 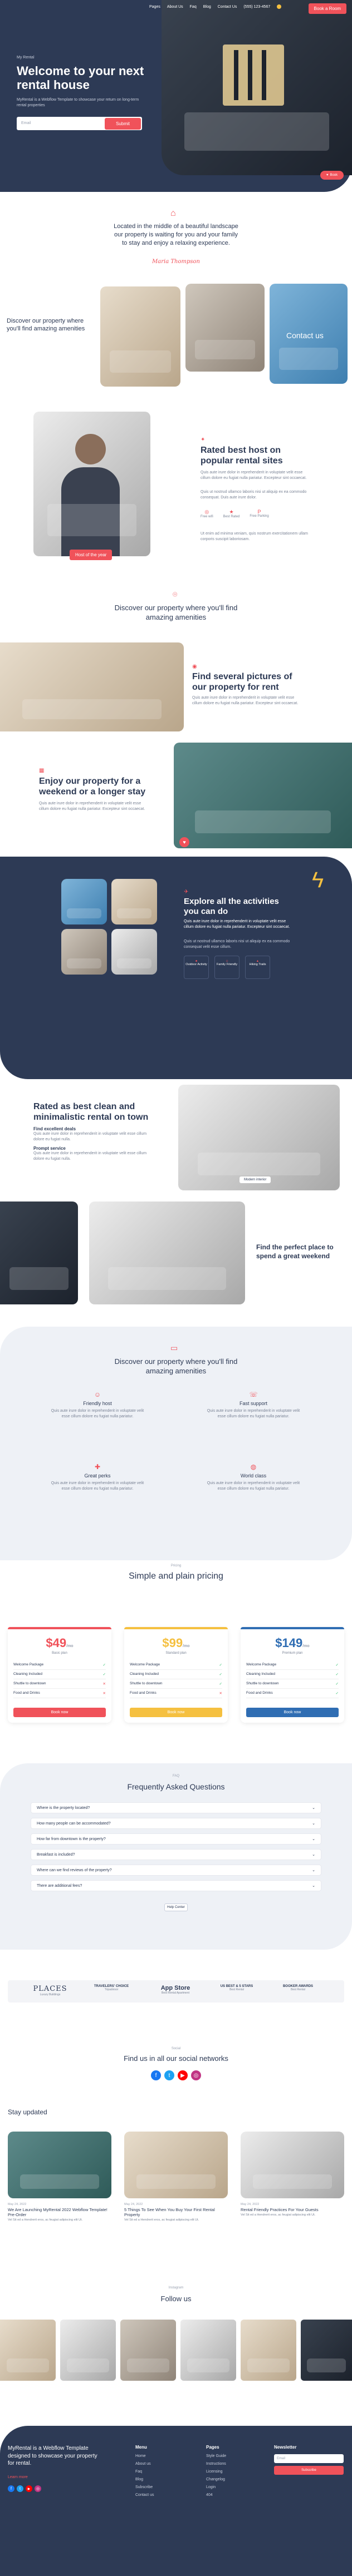 I want to click on nav-item-pages: Pages, so click(x=154, y=7).